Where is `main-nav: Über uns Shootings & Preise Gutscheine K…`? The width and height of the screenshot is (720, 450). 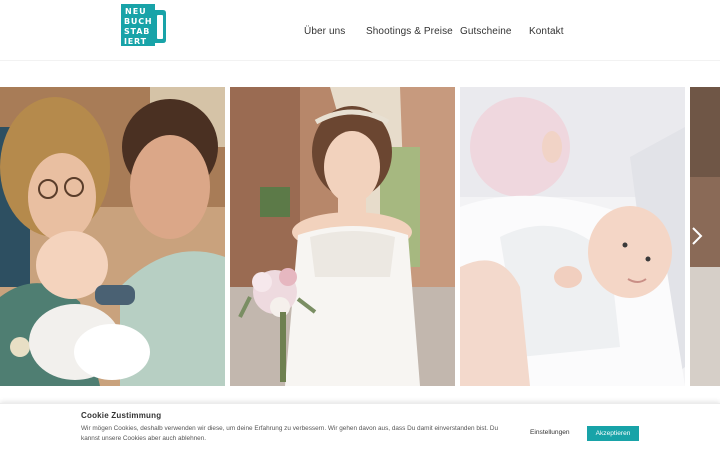
main-nav: Über uns Shootings & Preise Gutscheine K… is located at coordinates (360, 33).